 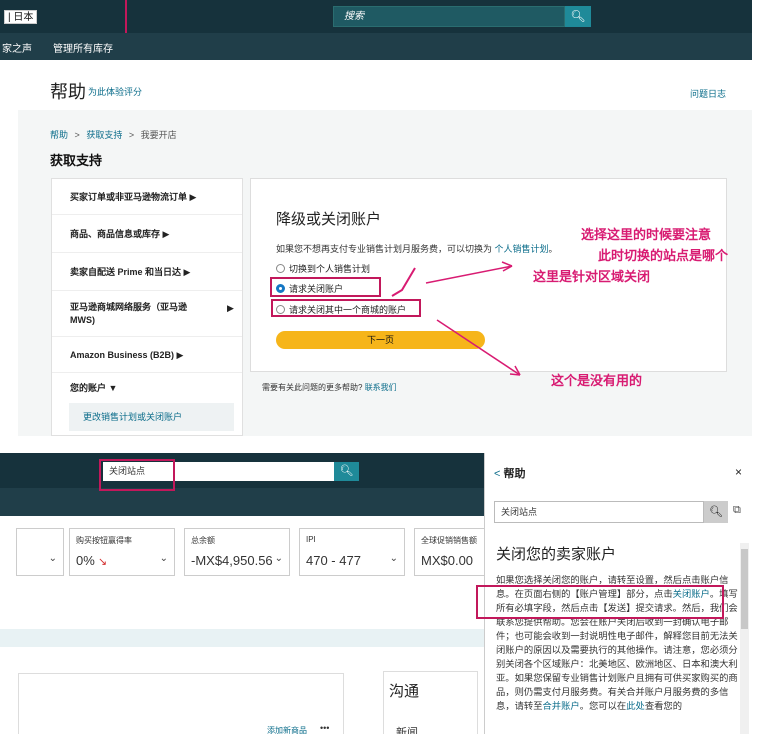 What do you see at coordinates (104, 540) in the screenshot?
I see `metric-label: 购买按钮赢得率` at bounding box center [104, 540].